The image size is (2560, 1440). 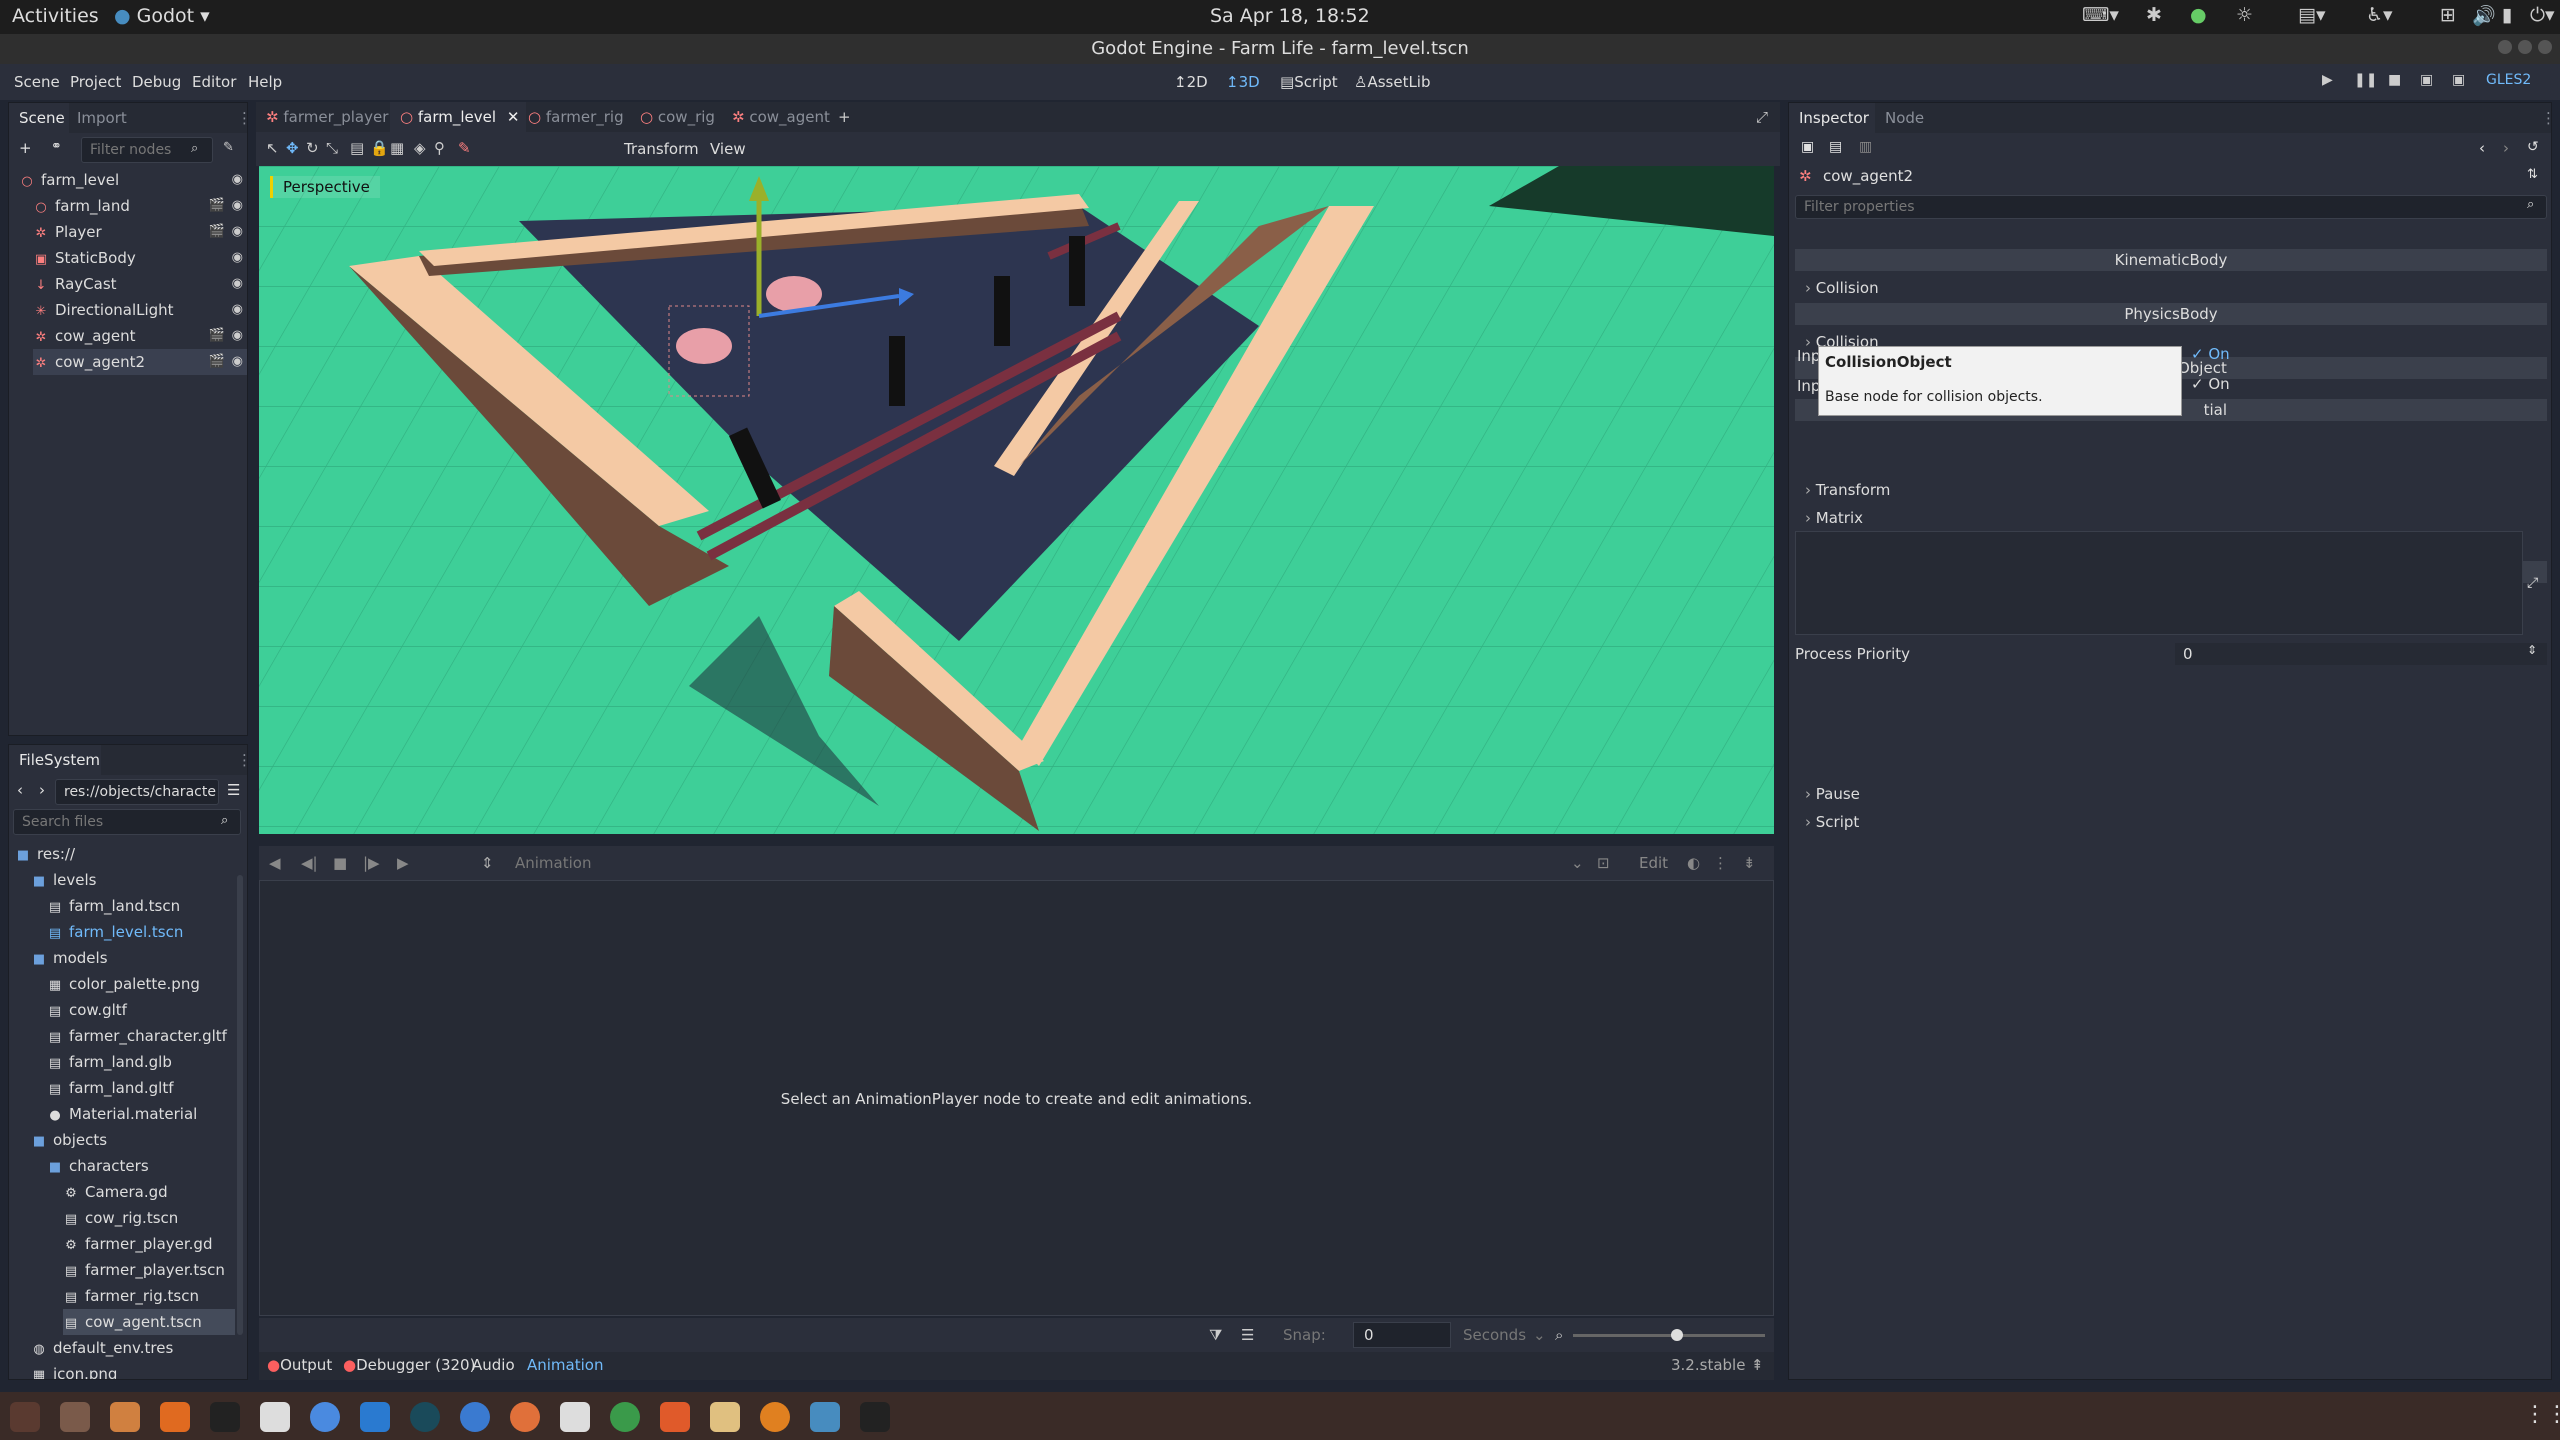 I want to click on property-group: › Collision, so click(x=2171, y=288).